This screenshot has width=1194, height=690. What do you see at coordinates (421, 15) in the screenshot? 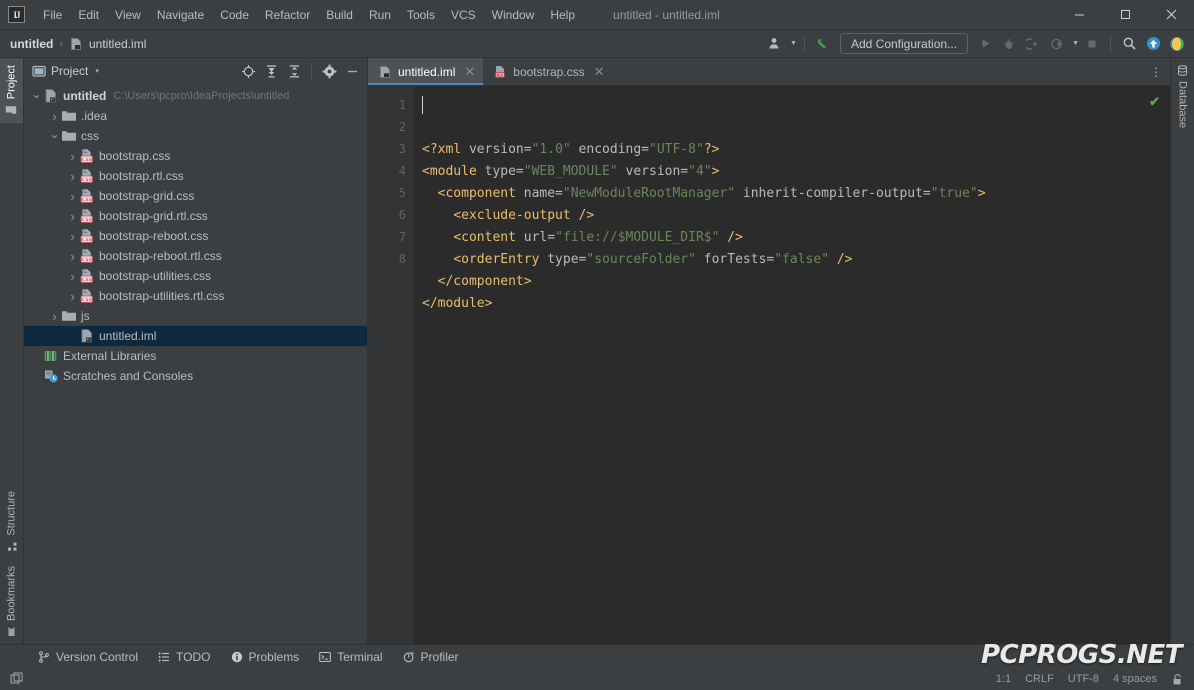
I see `menu-tools: Tools` at bounding box center [421, 15].